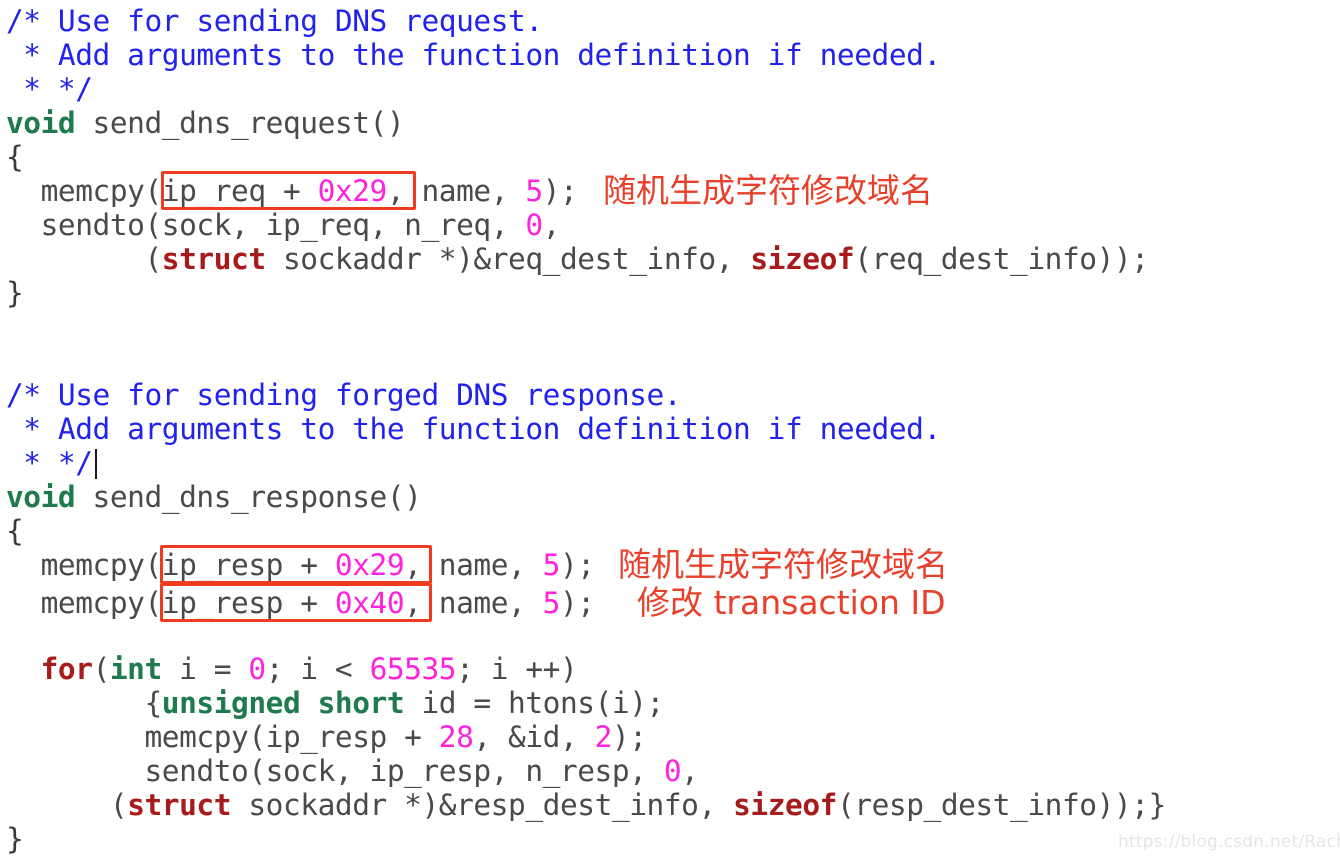 The image size is (1340, 860). Describe the element at coordinates (517, 669) in the screenshot. I see `code-token: ; i ++)` at that location.